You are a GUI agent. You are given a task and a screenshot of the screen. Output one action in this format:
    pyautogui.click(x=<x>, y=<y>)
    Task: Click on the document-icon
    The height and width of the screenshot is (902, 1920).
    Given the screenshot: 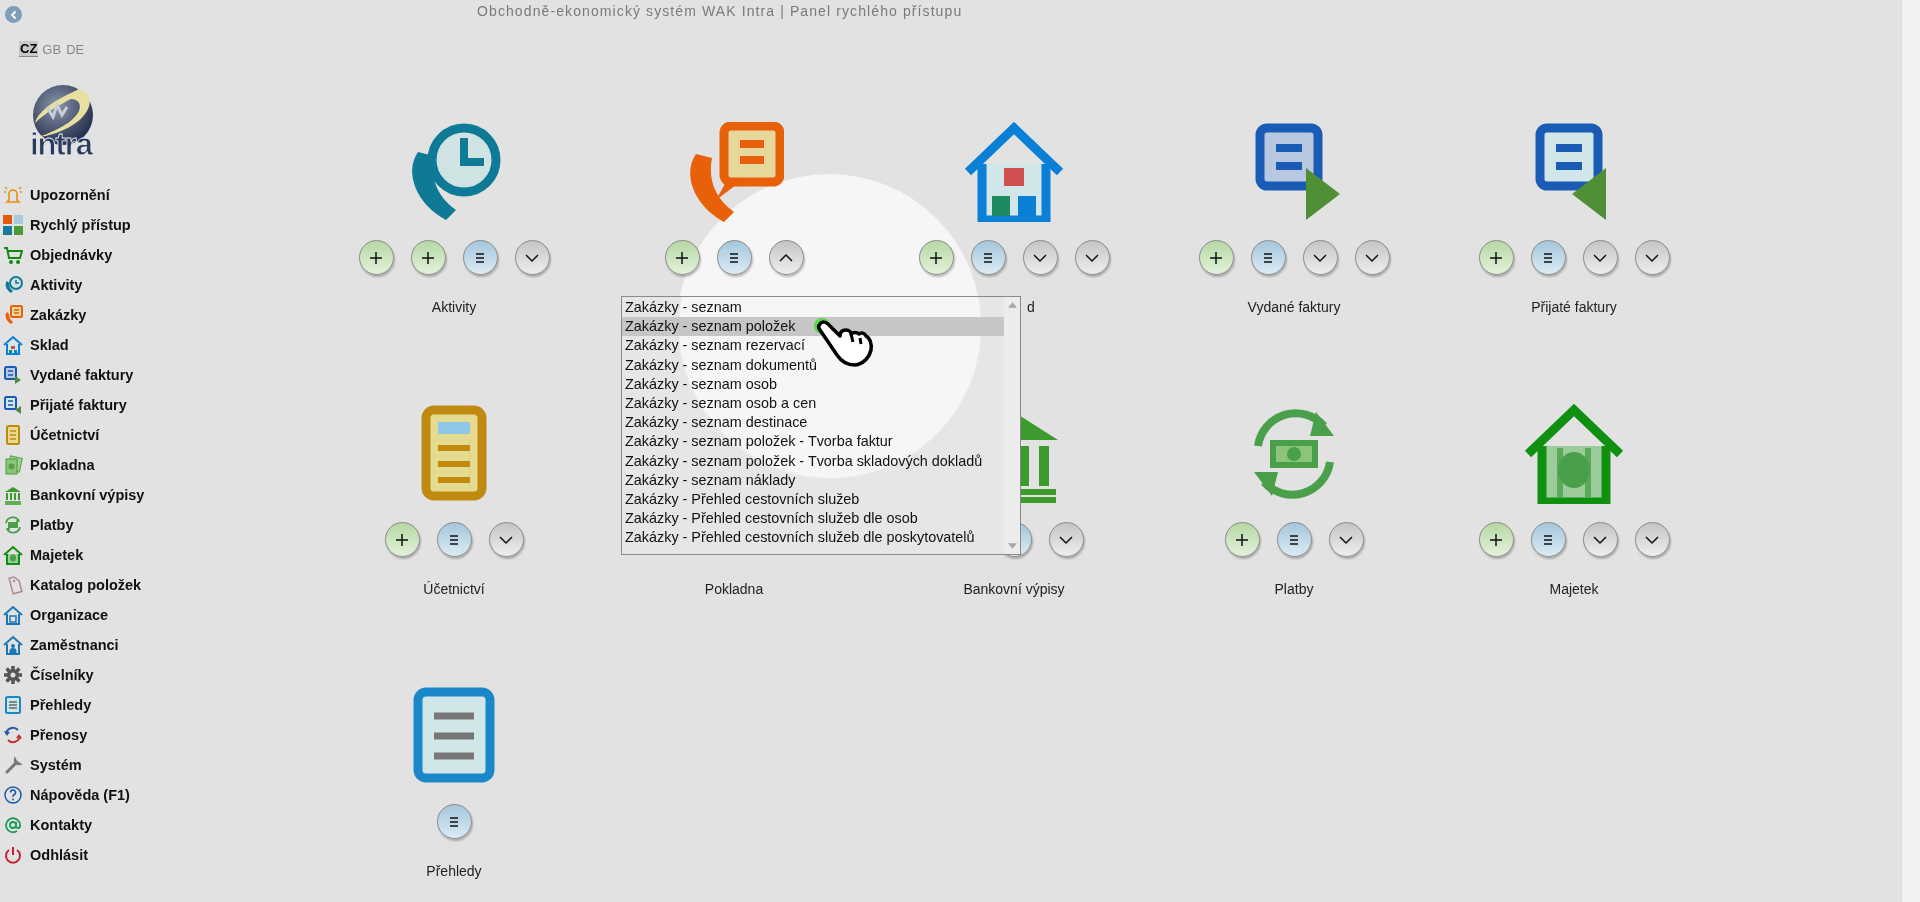 What is the action you would take?
    pyautogui.click(x=13, y=705)
    